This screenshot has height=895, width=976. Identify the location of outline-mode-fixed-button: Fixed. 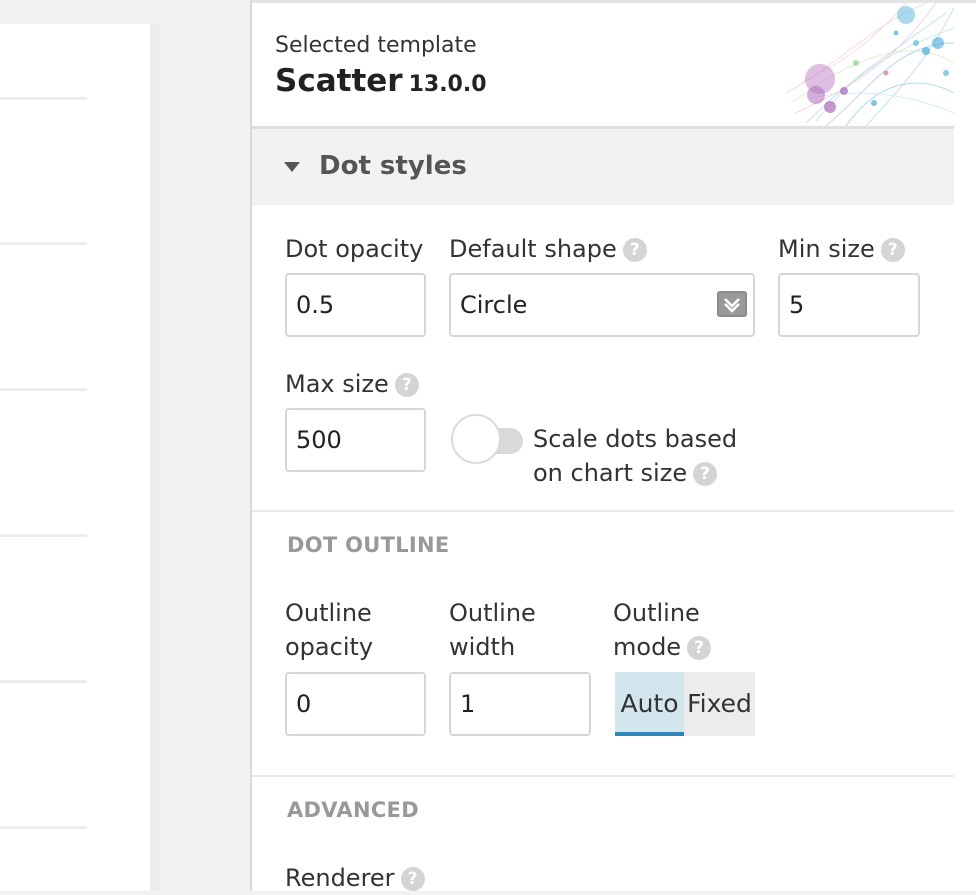
(719, 704).